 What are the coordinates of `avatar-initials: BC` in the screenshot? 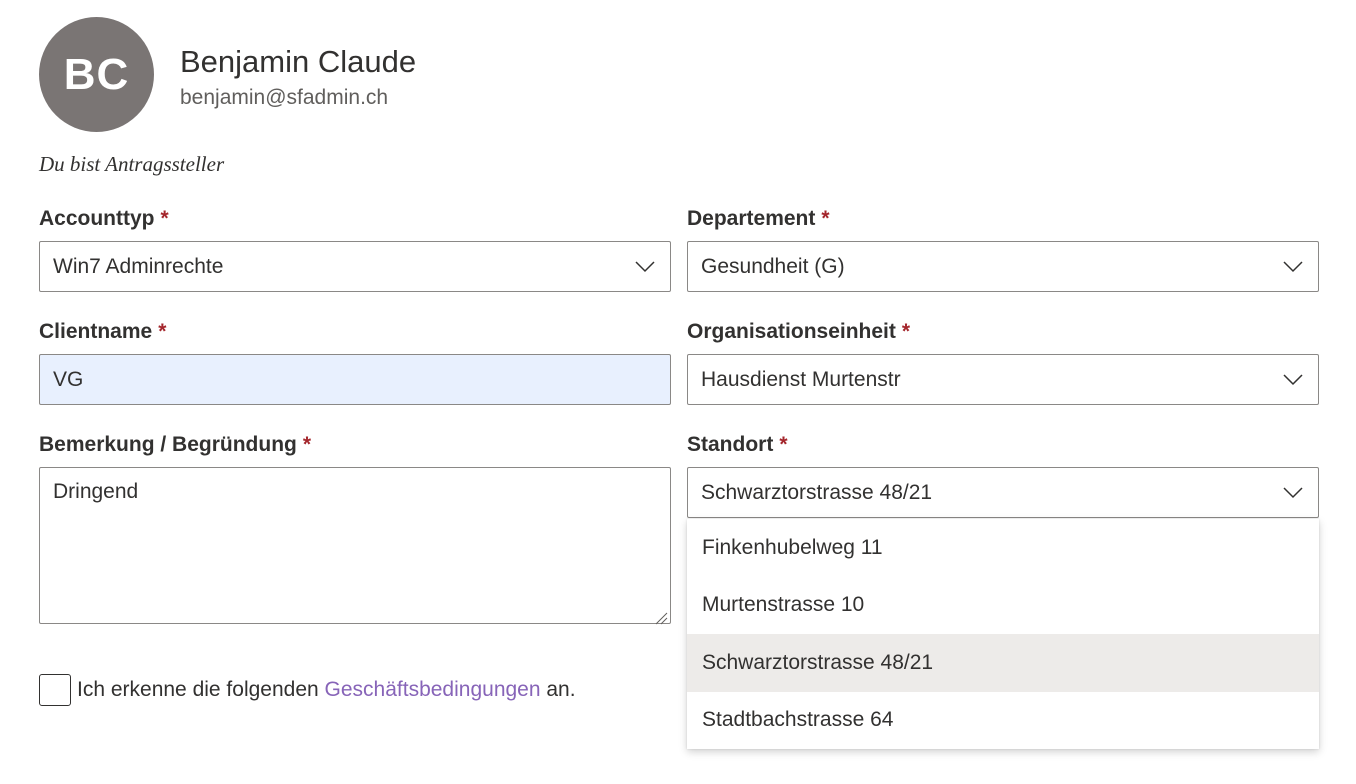 It's located at (96, 74).